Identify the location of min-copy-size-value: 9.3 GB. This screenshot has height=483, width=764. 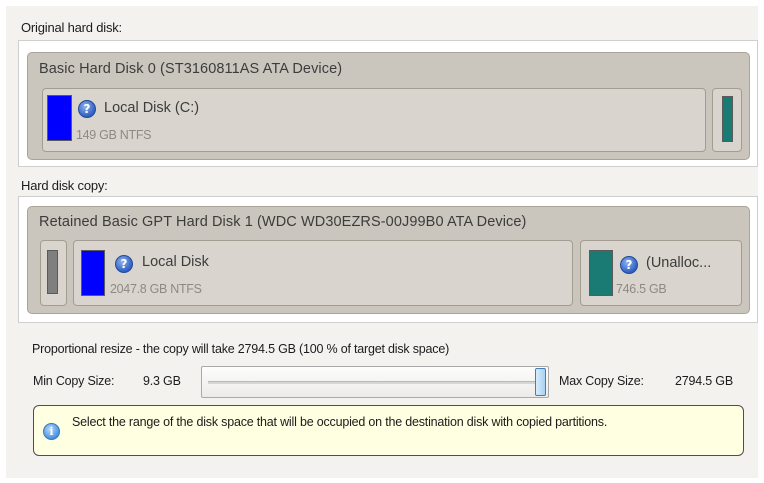
(162, 381).